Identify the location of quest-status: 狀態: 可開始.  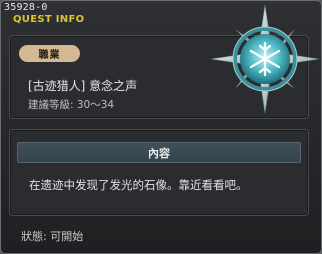
(52, 236).